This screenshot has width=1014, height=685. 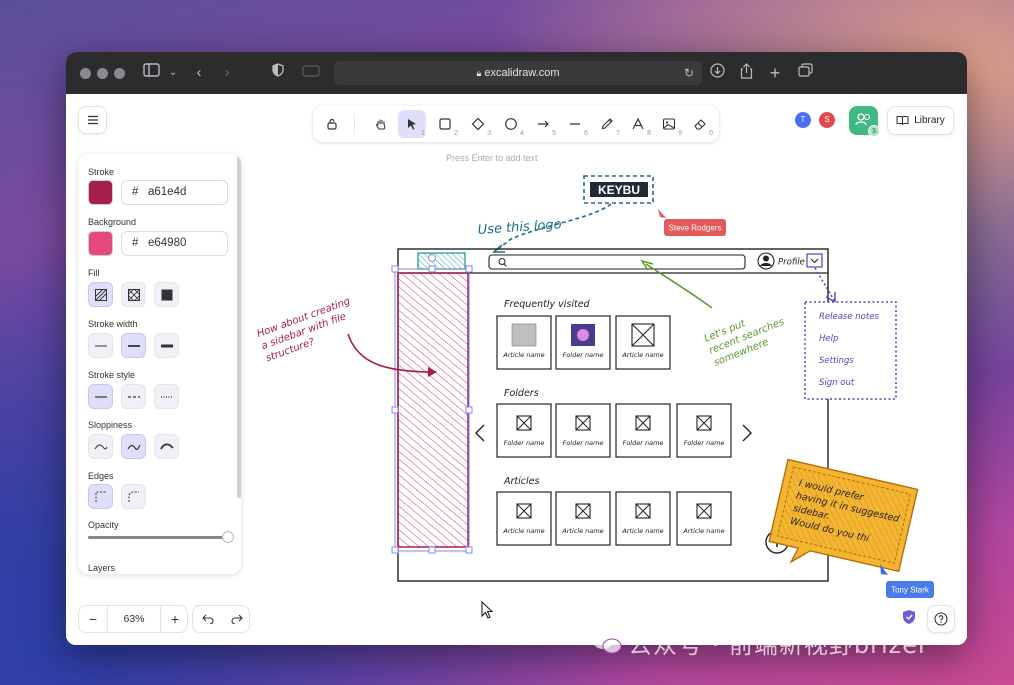 I want to click on lock-icon: 🔒︎, so click(x=479, y=73).